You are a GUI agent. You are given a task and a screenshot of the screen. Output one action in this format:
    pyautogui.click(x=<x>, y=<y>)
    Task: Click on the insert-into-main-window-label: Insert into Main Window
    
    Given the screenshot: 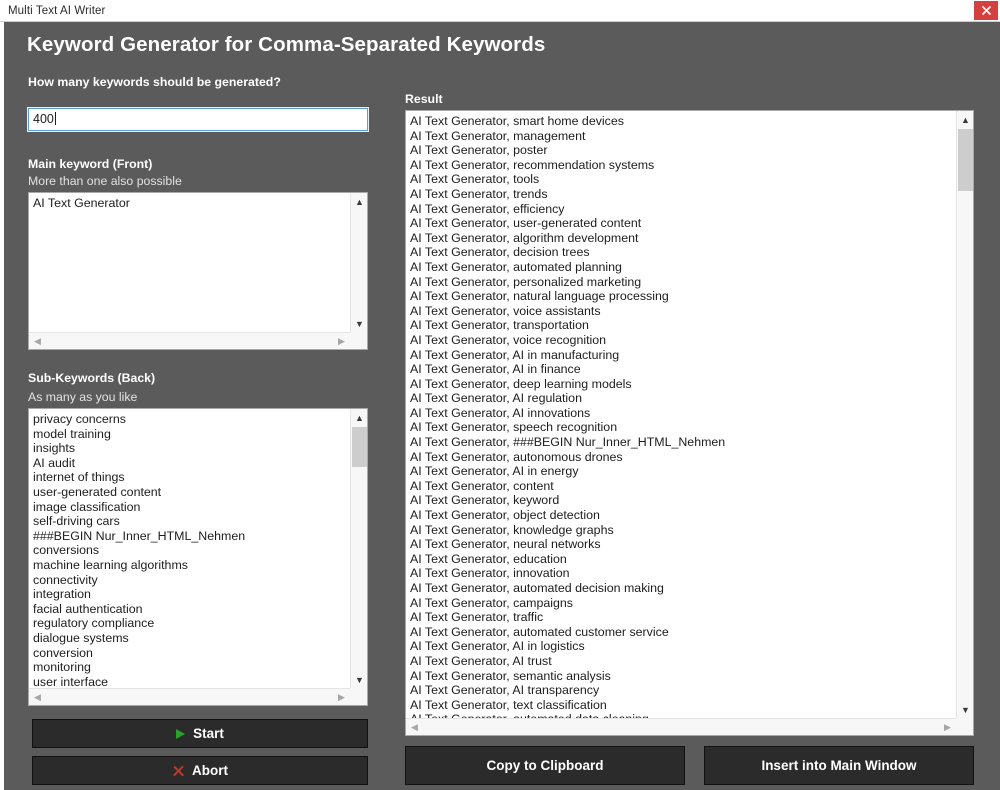 What is the action you would take?
    pyautogui.click(x=839, y=765)
    